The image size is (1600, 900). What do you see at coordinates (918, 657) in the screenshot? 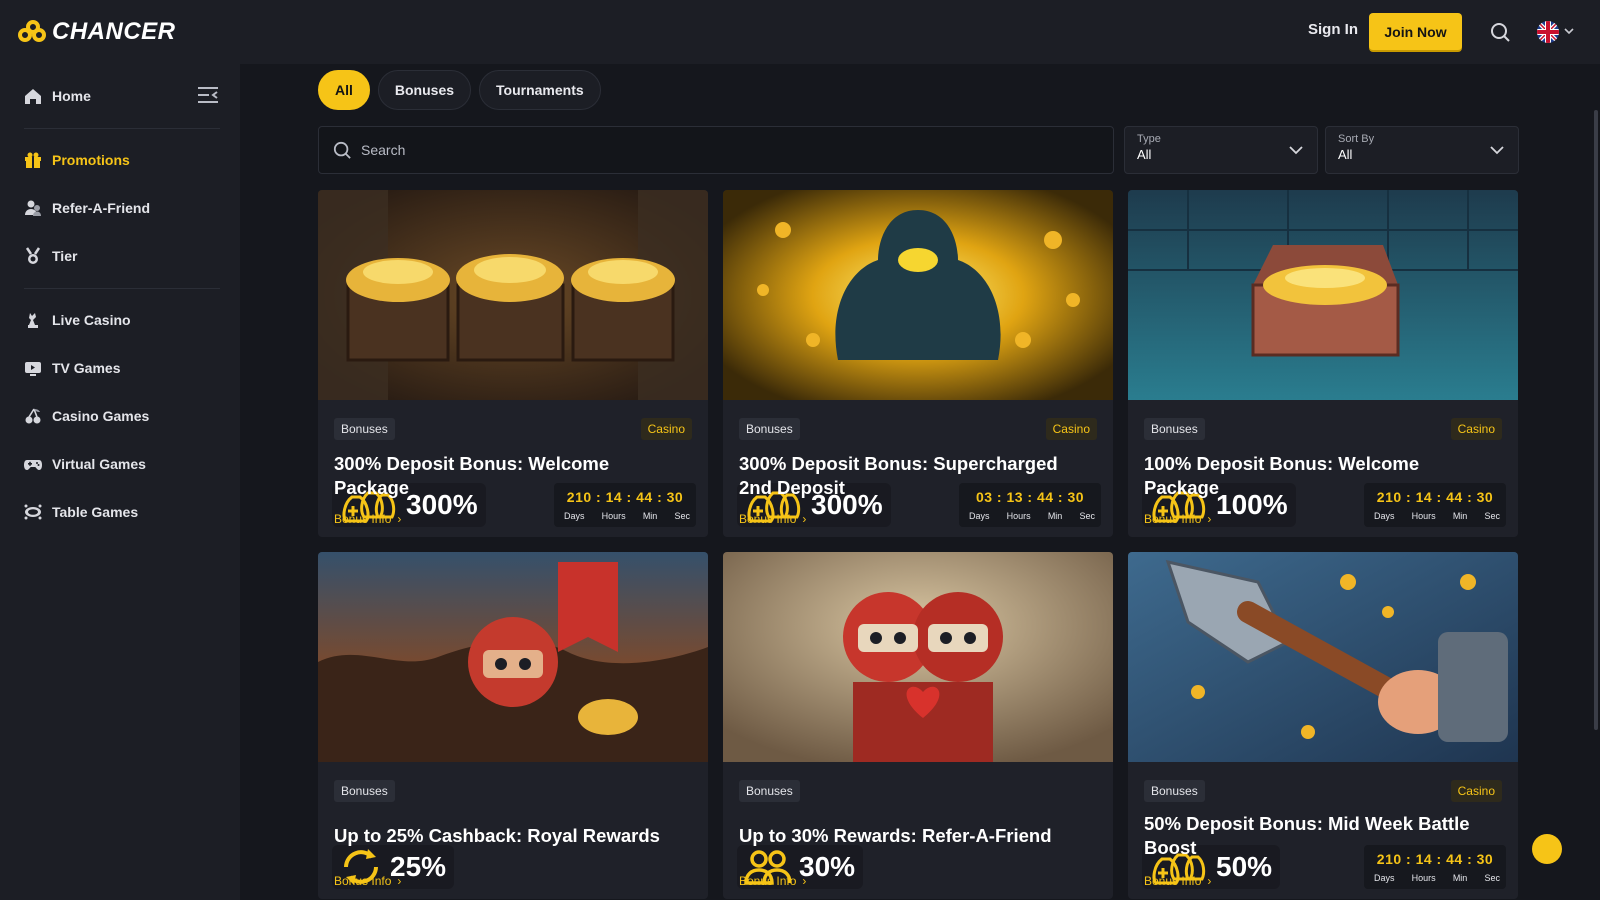
I see `promo-image-twin-knights` at bounding box center [918, 657].